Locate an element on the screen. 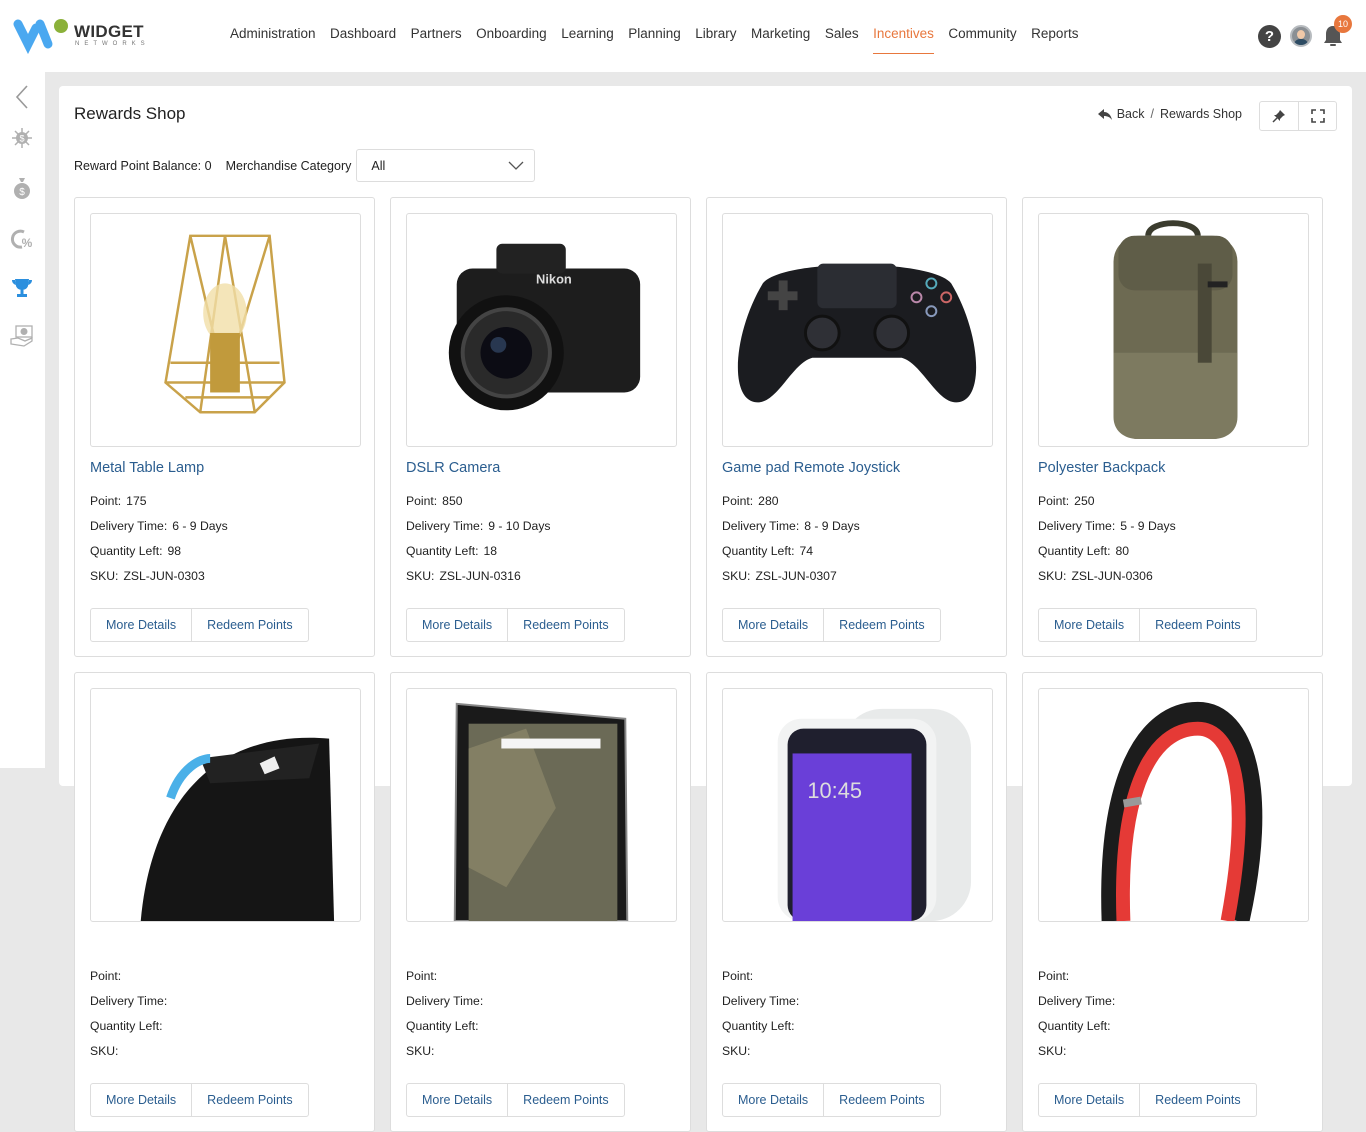 The width and height of the screenshot is (1366, 1132). field-value: ZSL-JUN-0306 is located at coordinates (1112, 576).